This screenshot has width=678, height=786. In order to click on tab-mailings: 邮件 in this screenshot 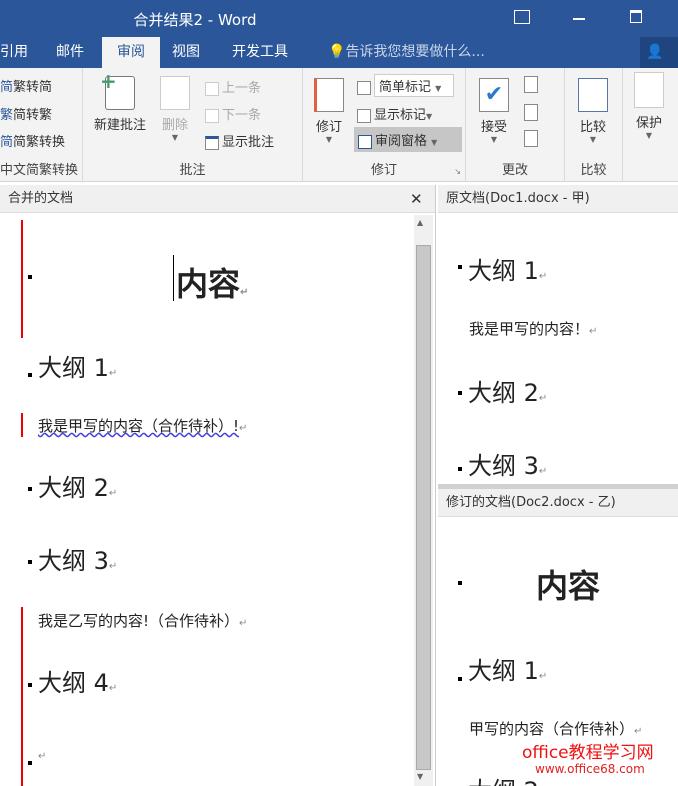, I will do `click(70, 52)`.